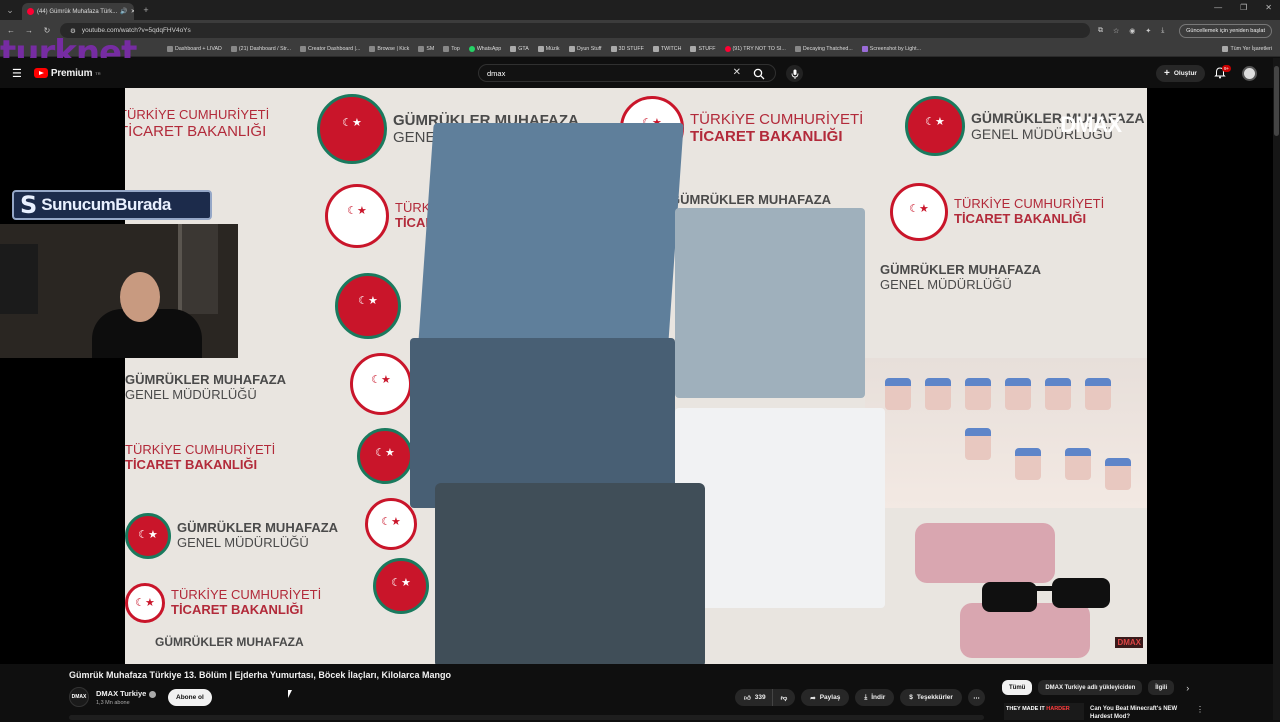 This screenshot has width=1280, height=722. What do you see at coordinates (1276, 389) in the screenshot?
I see `page-scrollbar` at bounding box center [1276, 389].